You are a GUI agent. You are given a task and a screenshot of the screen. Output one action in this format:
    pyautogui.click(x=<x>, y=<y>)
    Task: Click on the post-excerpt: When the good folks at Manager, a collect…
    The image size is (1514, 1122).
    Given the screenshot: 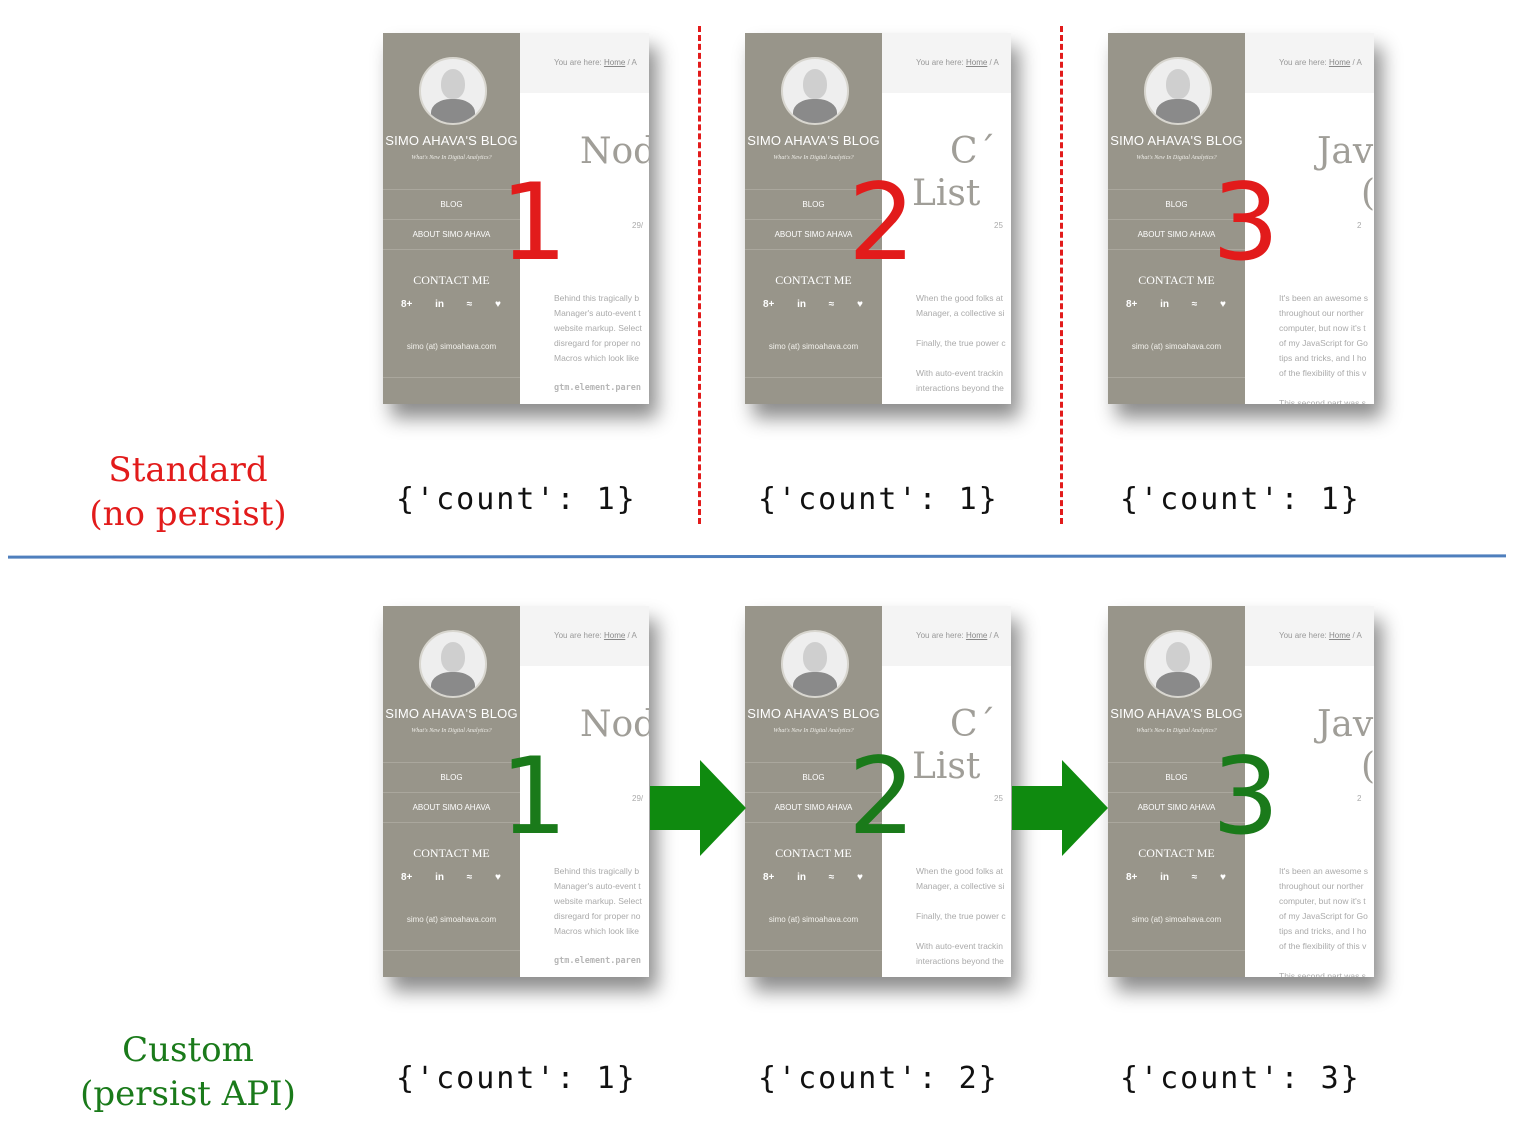 What is the action you would take?
    pyautogui.click(x=963, y=916)
    